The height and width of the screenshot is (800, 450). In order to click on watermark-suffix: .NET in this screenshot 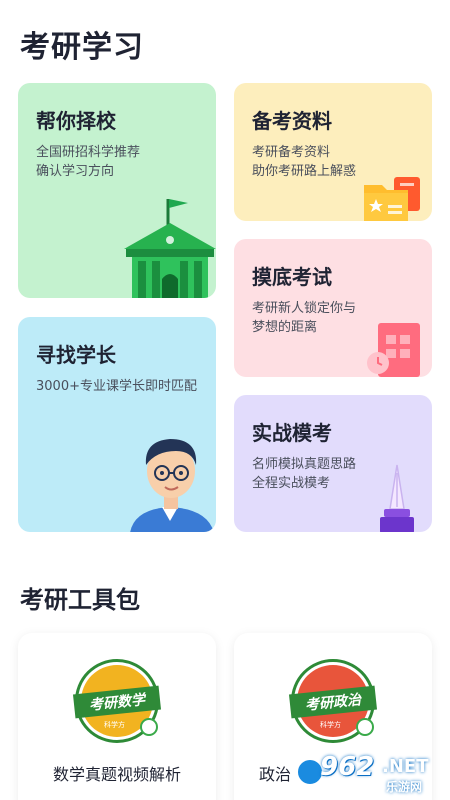, I will do `click(405, 766)`.